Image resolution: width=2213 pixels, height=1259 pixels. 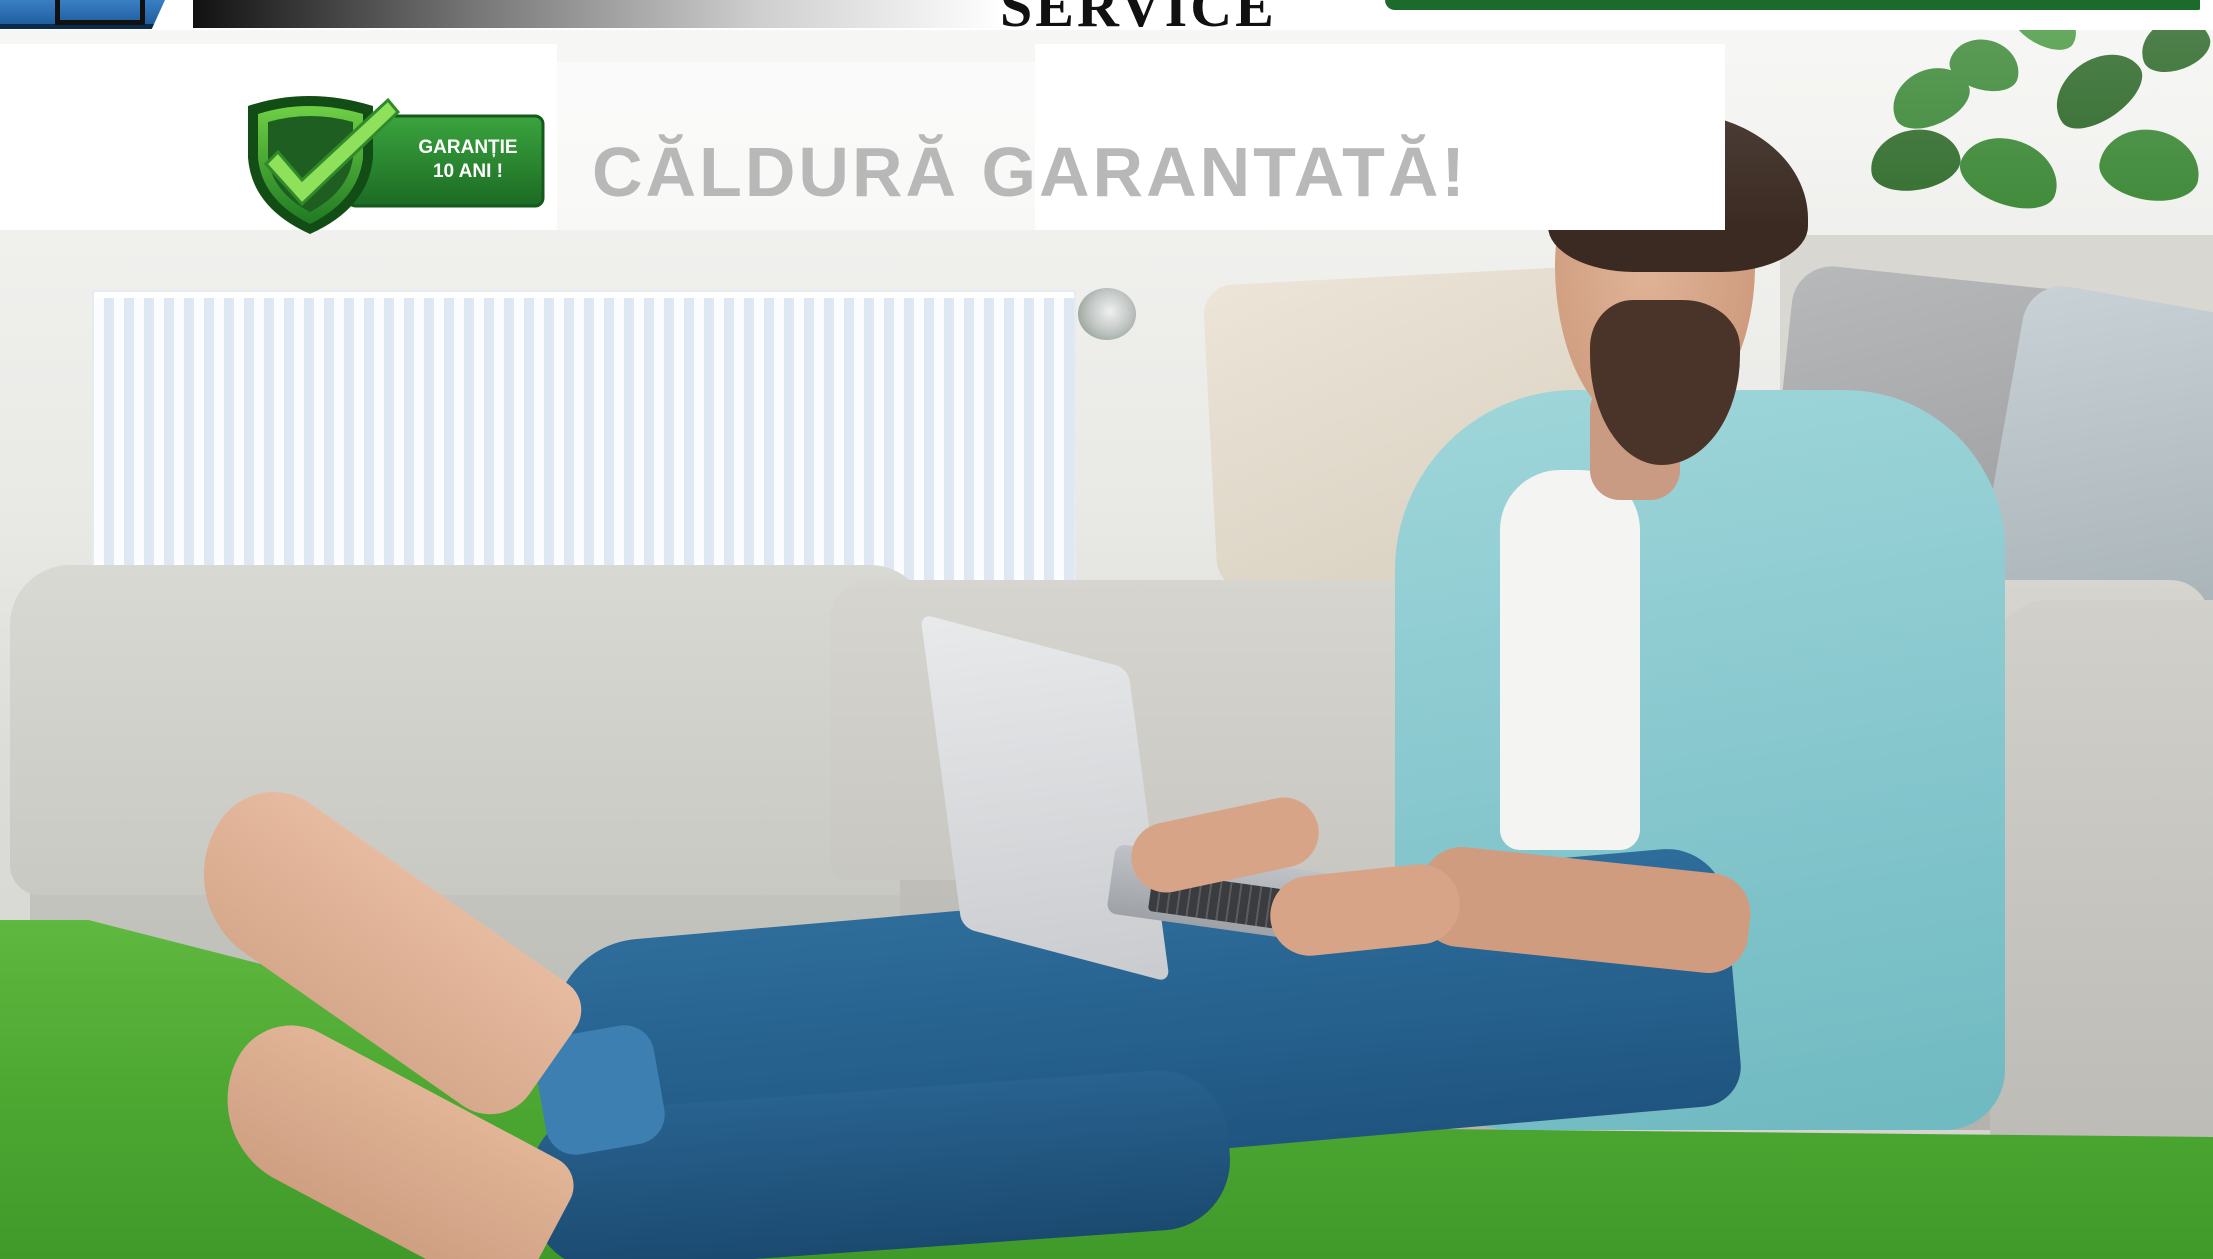 I want to click on gradient-bar, so click(x=598, y=14).